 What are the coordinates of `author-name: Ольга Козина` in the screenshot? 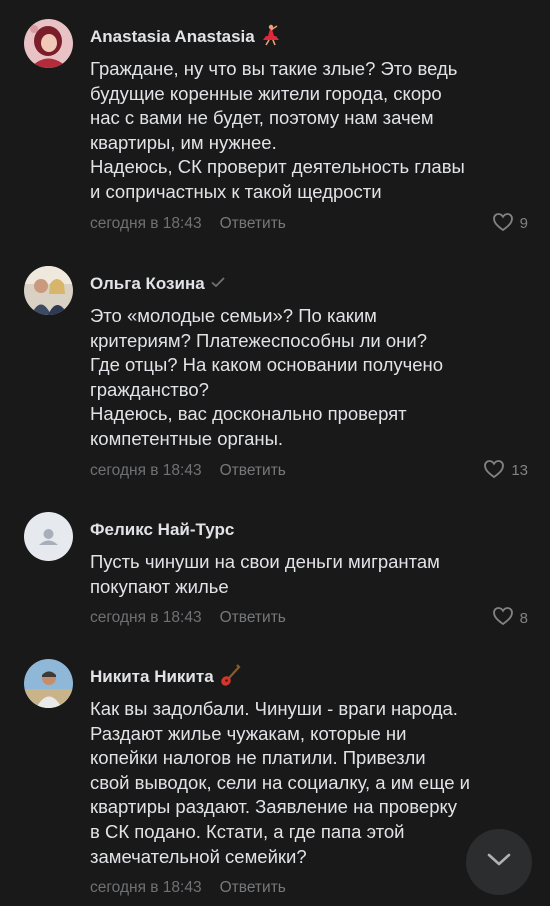 It's located at (147, 284).